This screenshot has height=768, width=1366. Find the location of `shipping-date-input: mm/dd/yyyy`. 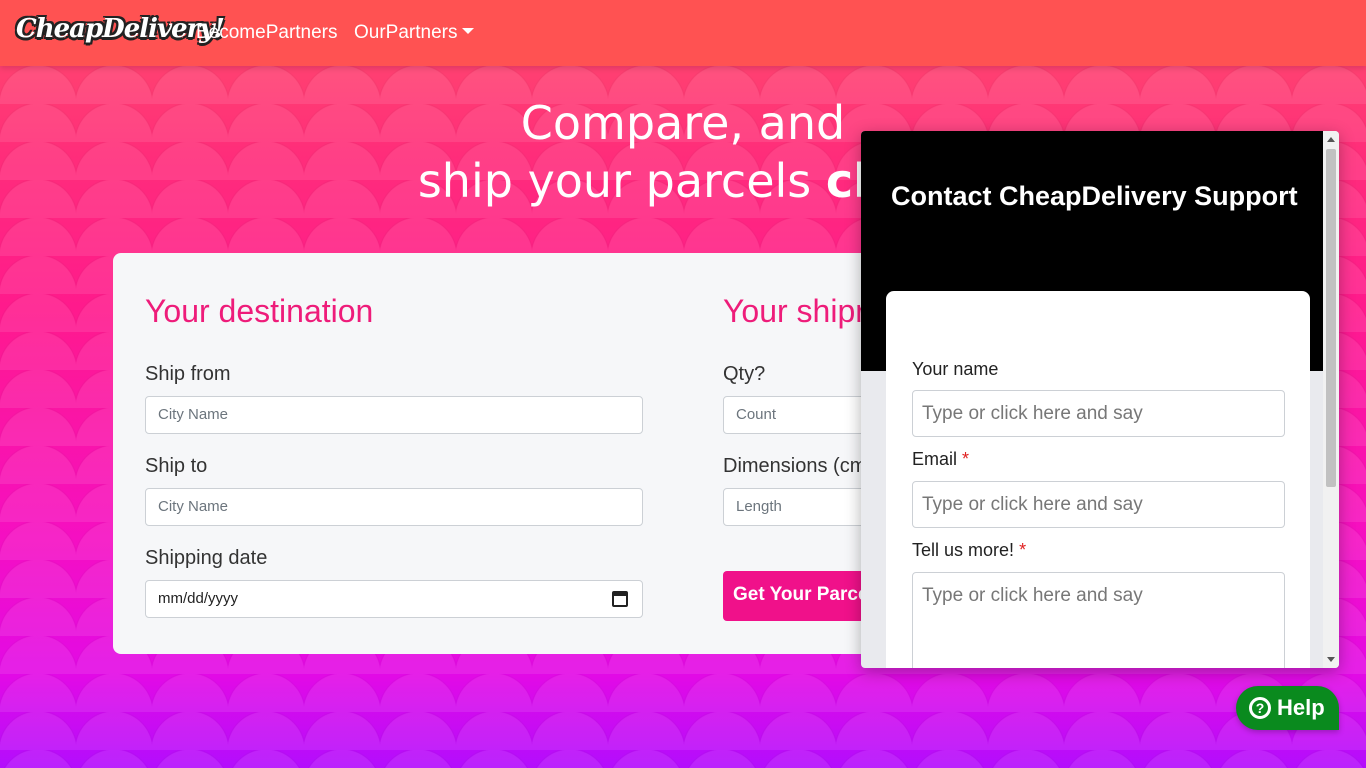

shipping-date-input: mm/dd/yyyy is located at coordinates (394, 599).